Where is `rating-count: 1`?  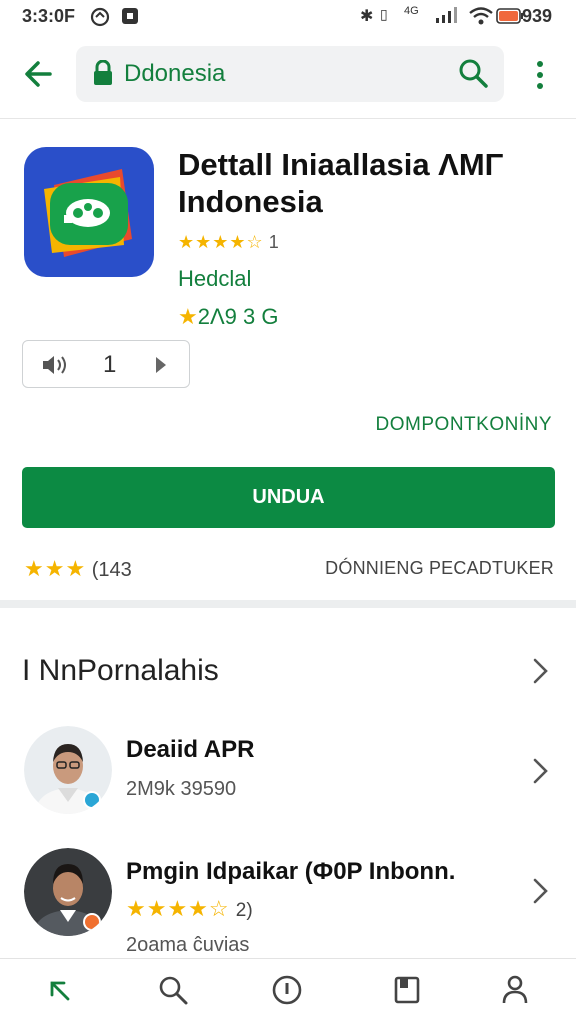 rating-count: 1 is located at coordinates (273, 242).